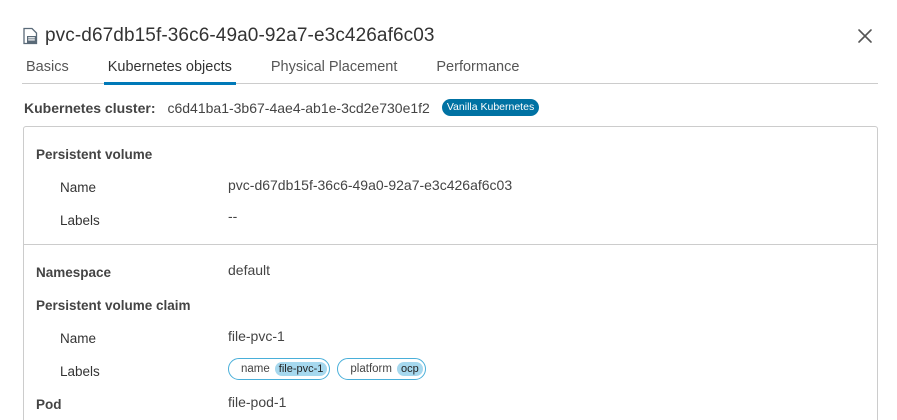 The width and height of the screenshot is (897, 420). Describe the element at coordinates (256, 336) in the screenshot. I see `pvc-name-value: file-pvc-1` at that location.